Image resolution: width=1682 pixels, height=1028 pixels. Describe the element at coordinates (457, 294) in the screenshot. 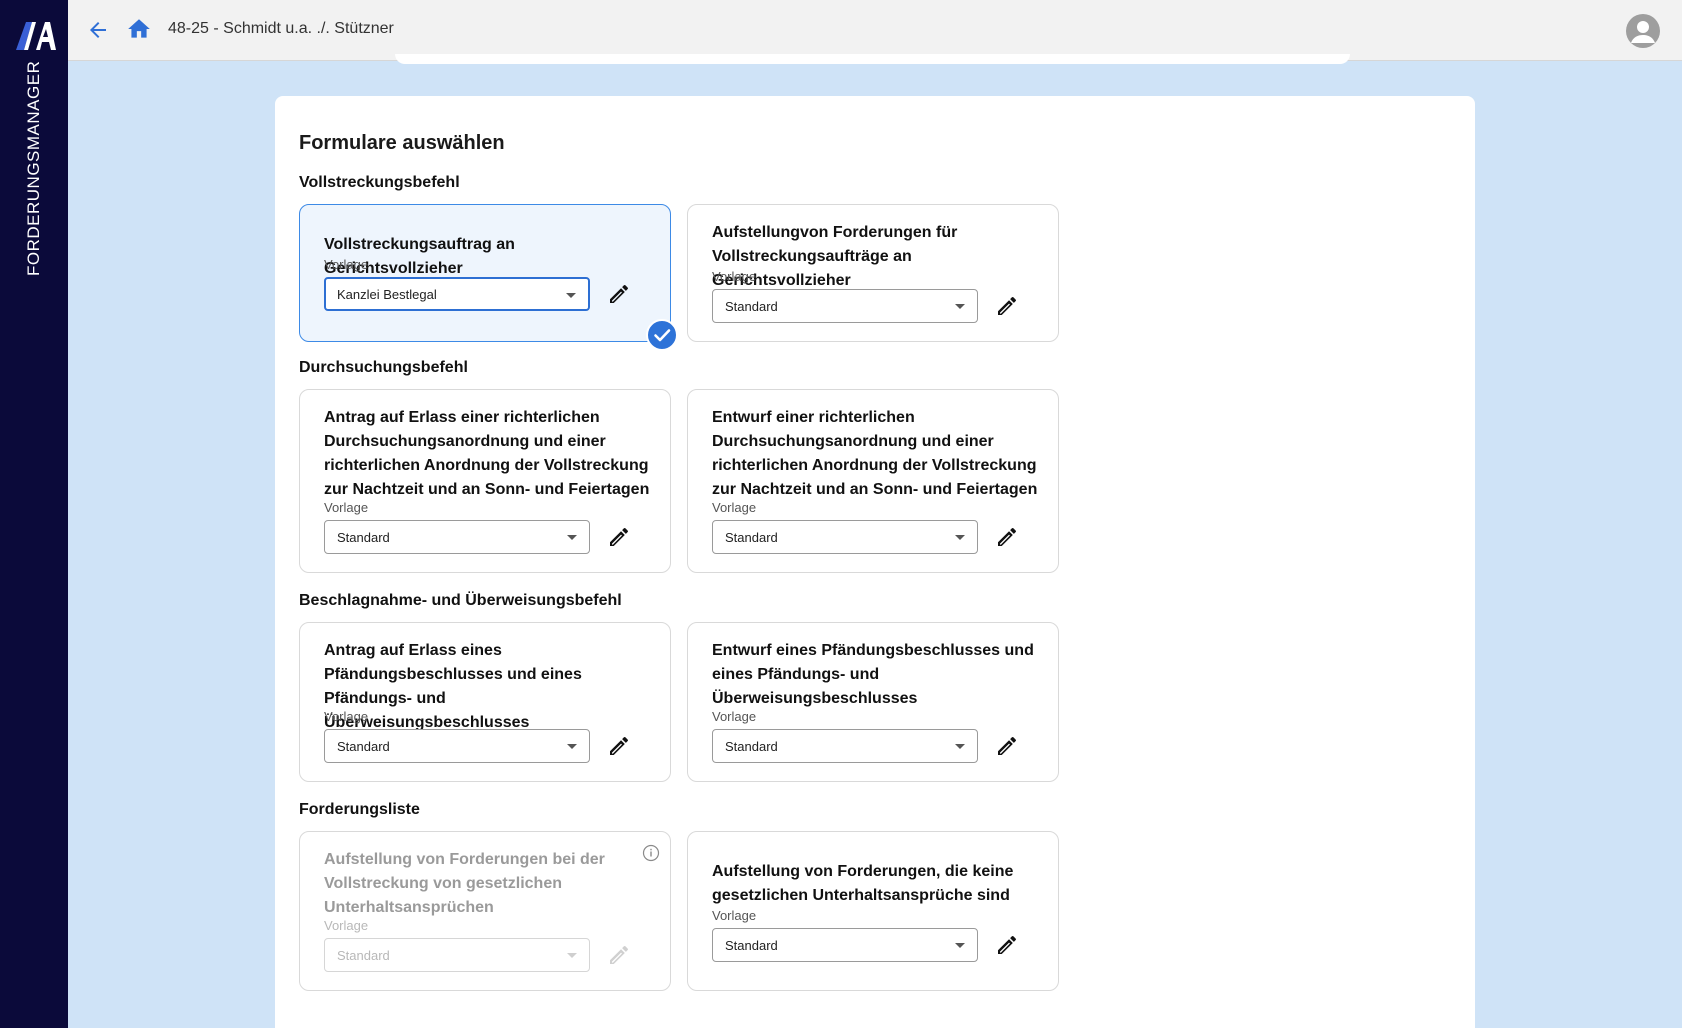

I see `template-select: Kanzlei Bestlegal` at that location.